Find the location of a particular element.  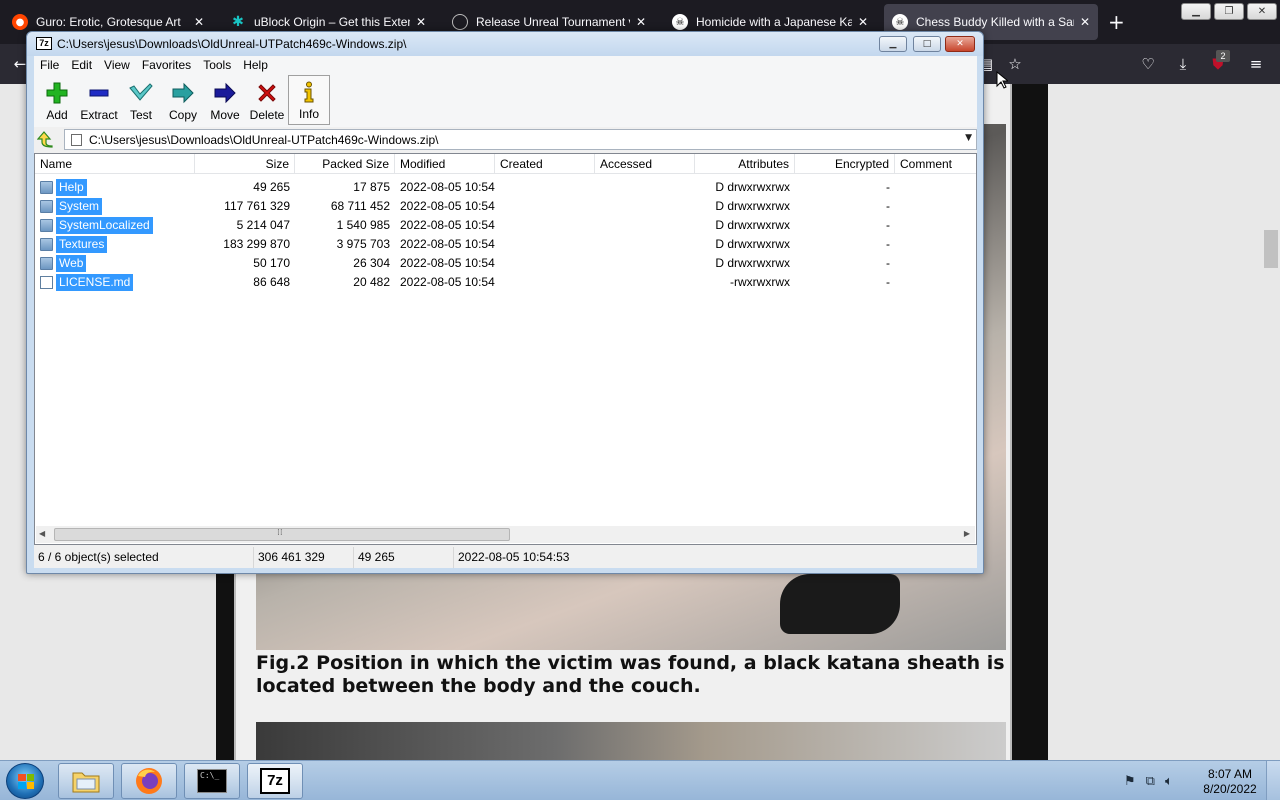

menu-edit: Edit is located at coordinates (81, 65).